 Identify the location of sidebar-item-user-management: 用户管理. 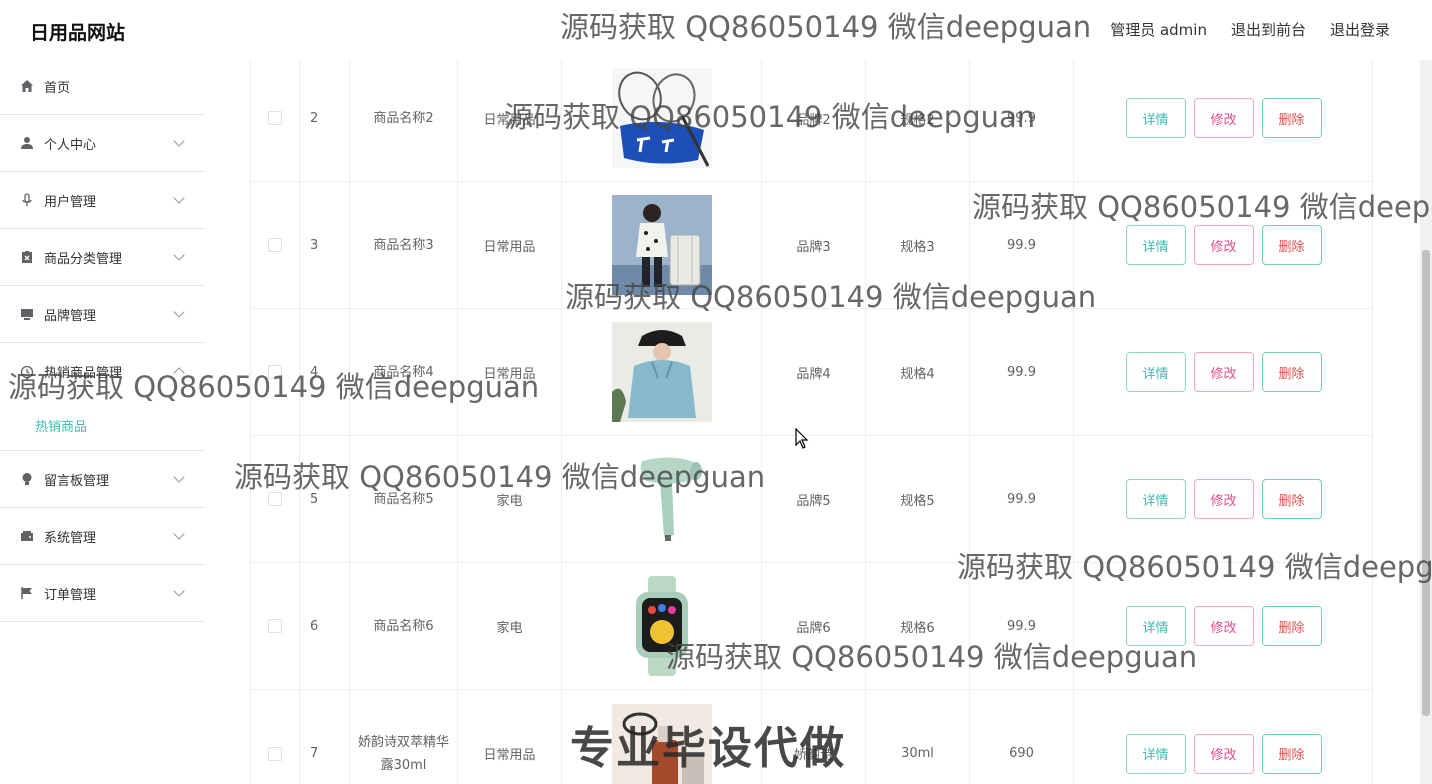
(102, 200).